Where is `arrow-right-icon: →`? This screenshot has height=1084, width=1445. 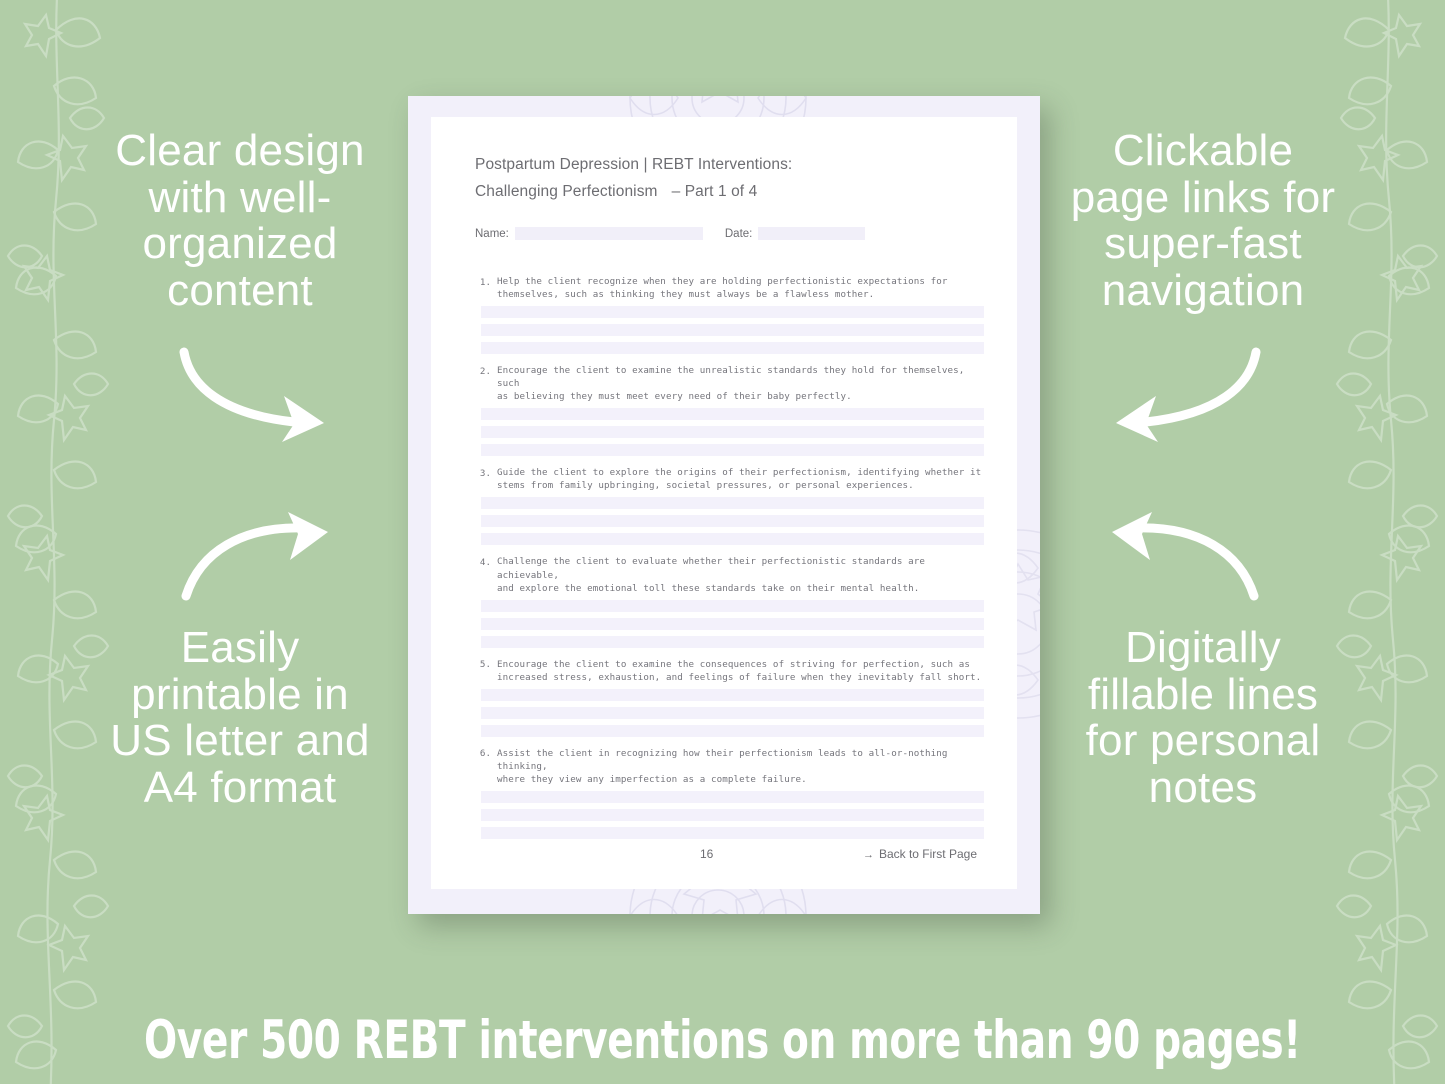
arrow-right-icon: → is located at coordinates (868, 855).